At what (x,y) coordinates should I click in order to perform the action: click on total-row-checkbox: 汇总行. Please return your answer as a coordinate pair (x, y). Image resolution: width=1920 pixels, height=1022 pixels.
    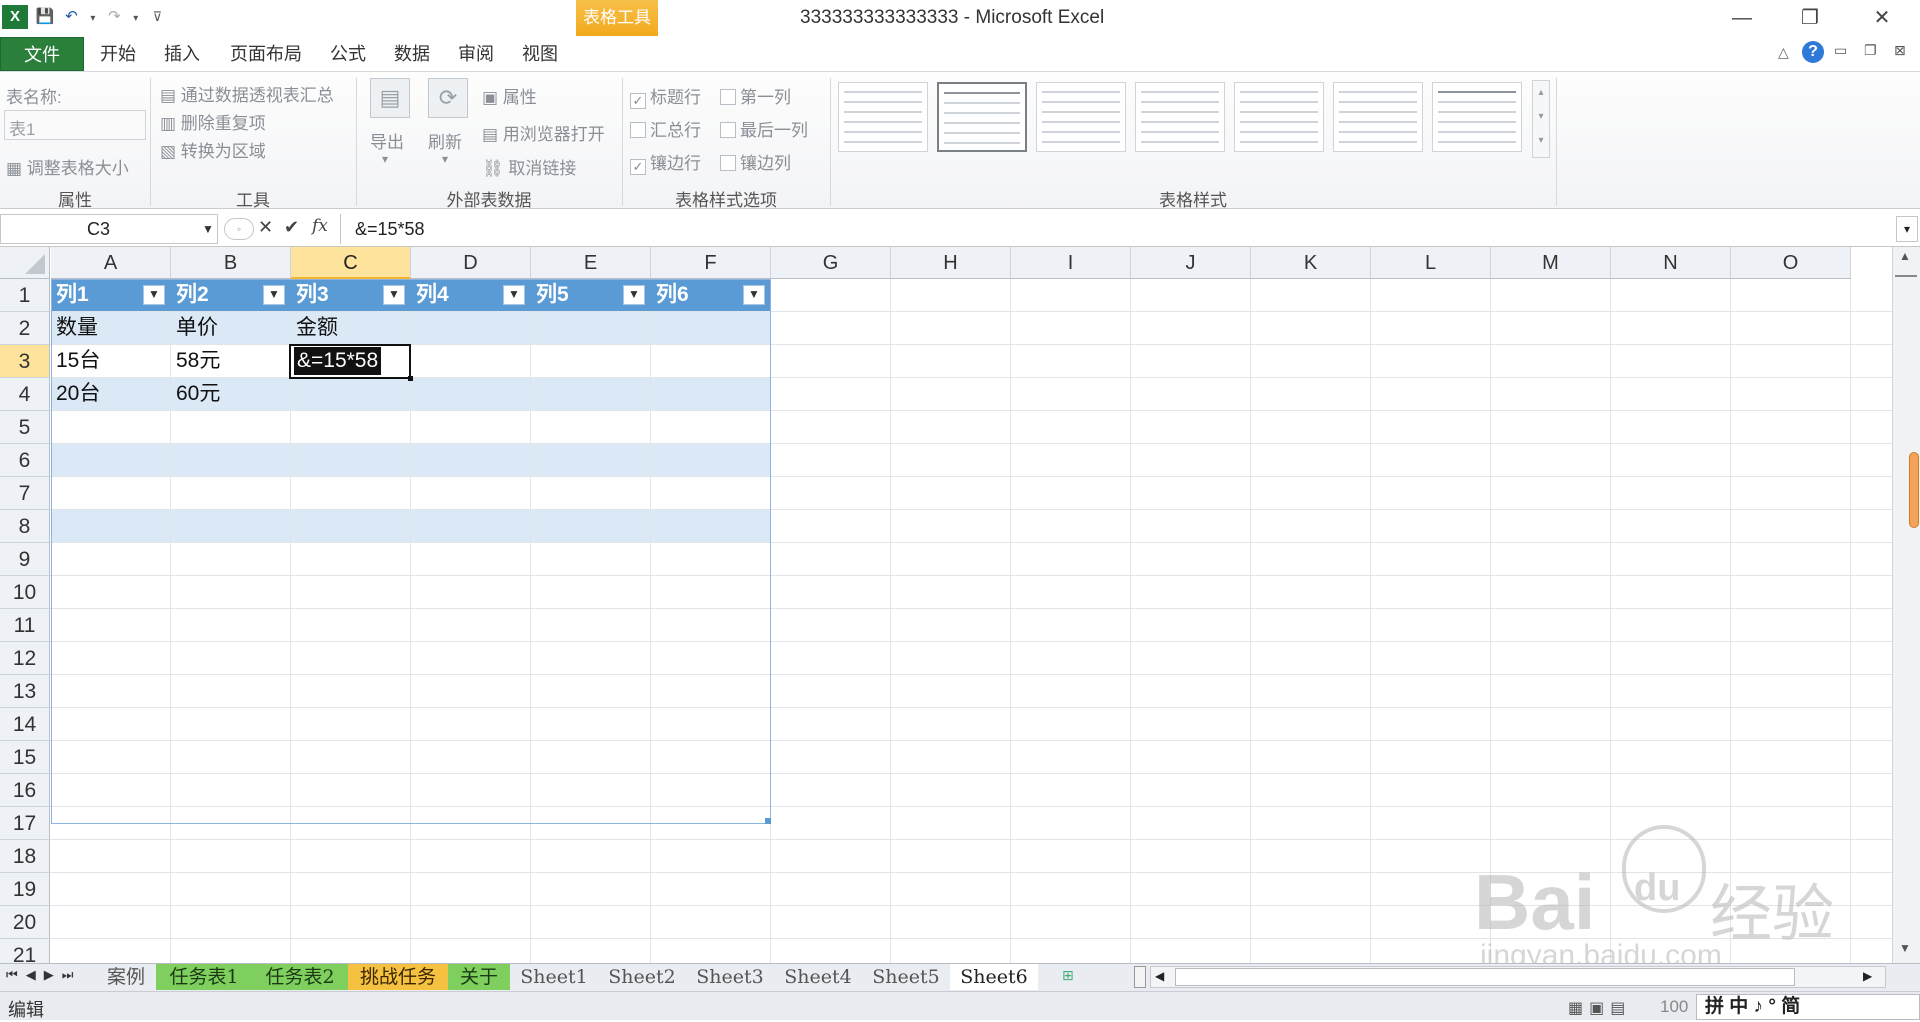
    Looking at the image, I should click on (665, 128).